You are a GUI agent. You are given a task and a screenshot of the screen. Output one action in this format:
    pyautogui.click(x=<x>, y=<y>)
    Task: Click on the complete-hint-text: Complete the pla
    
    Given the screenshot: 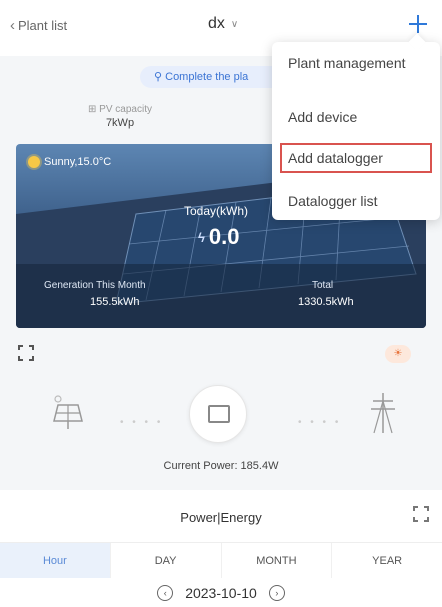 What is the action you would take?
    pyautogui.click(x=207, y=77)
    